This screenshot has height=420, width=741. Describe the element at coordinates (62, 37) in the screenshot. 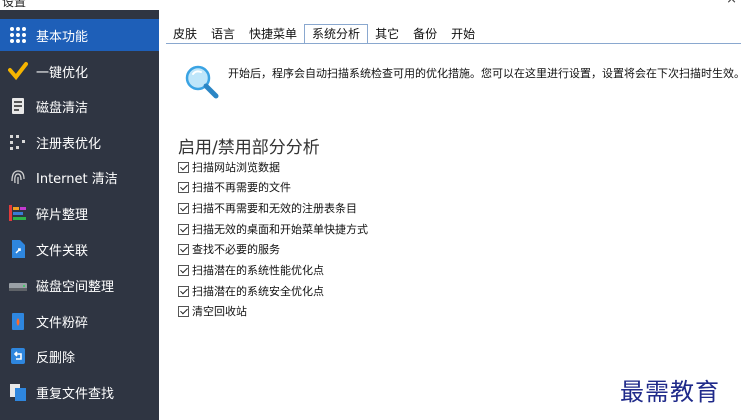

I see `sidebar-item-label: 基本功能` at that location.